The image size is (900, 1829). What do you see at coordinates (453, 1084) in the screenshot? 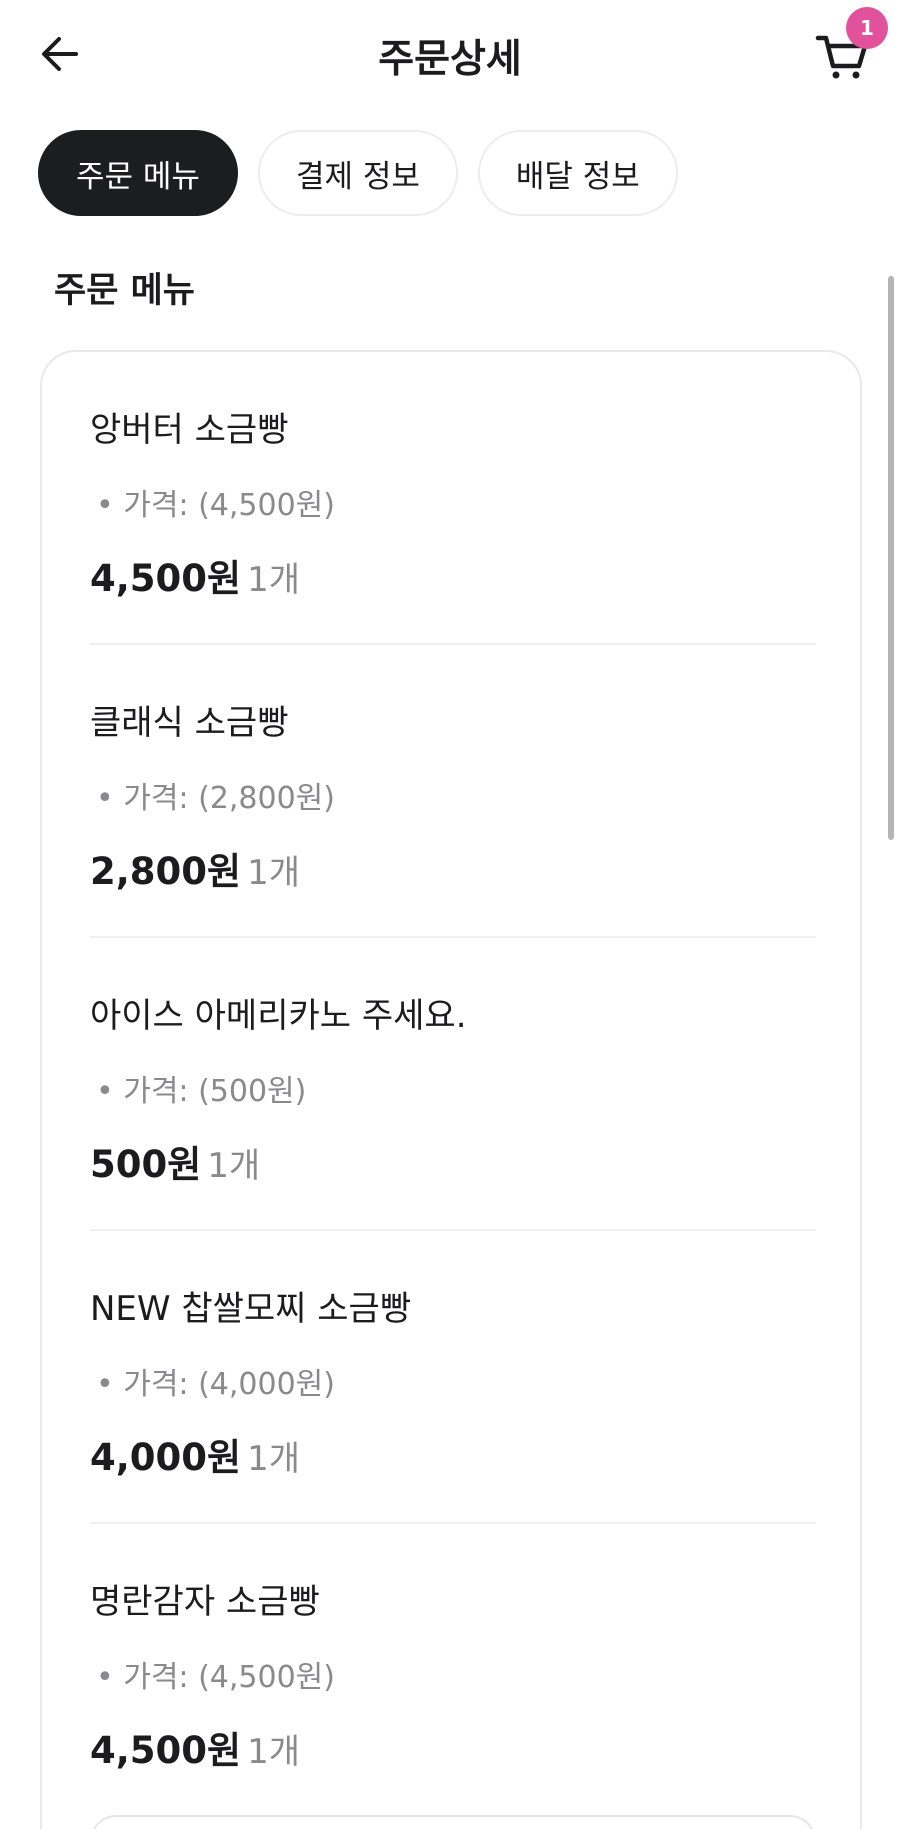
I see `list-item: 아이스 아메리카노 주세요. • 가격: (500원) 500원 1개` at bounding box center [453, 1084].